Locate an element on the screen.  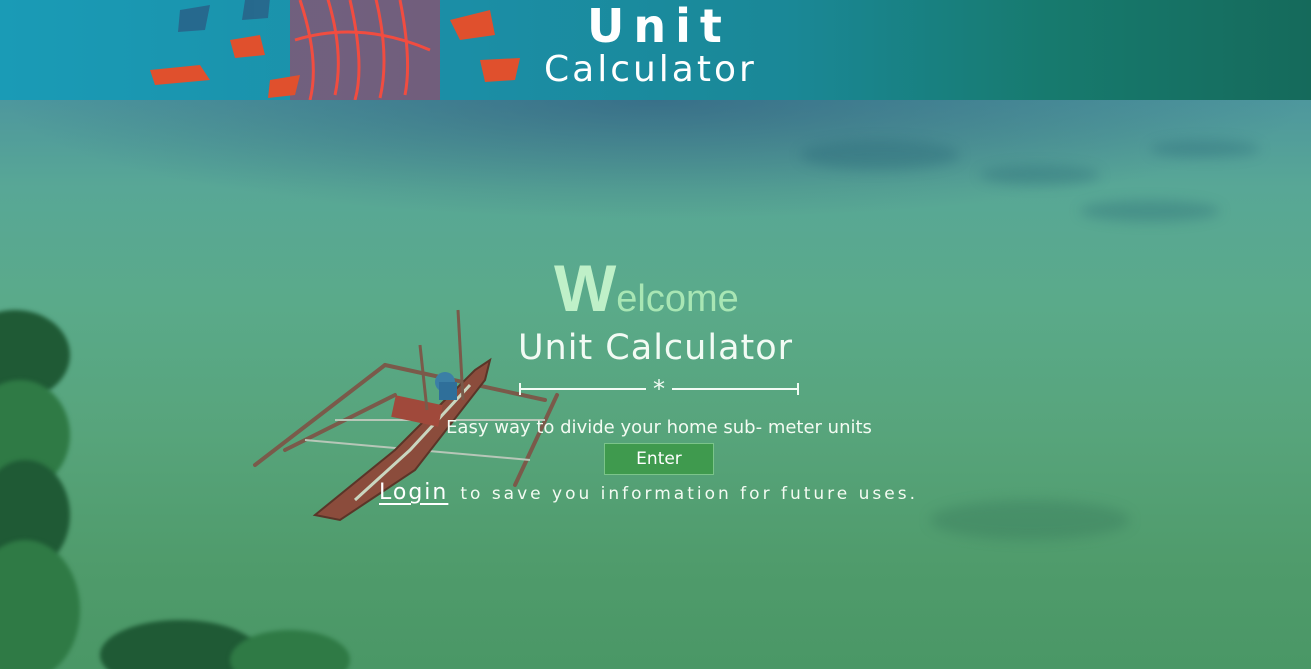
welcome-heading: Welcome is located at coordinates (664, 288).